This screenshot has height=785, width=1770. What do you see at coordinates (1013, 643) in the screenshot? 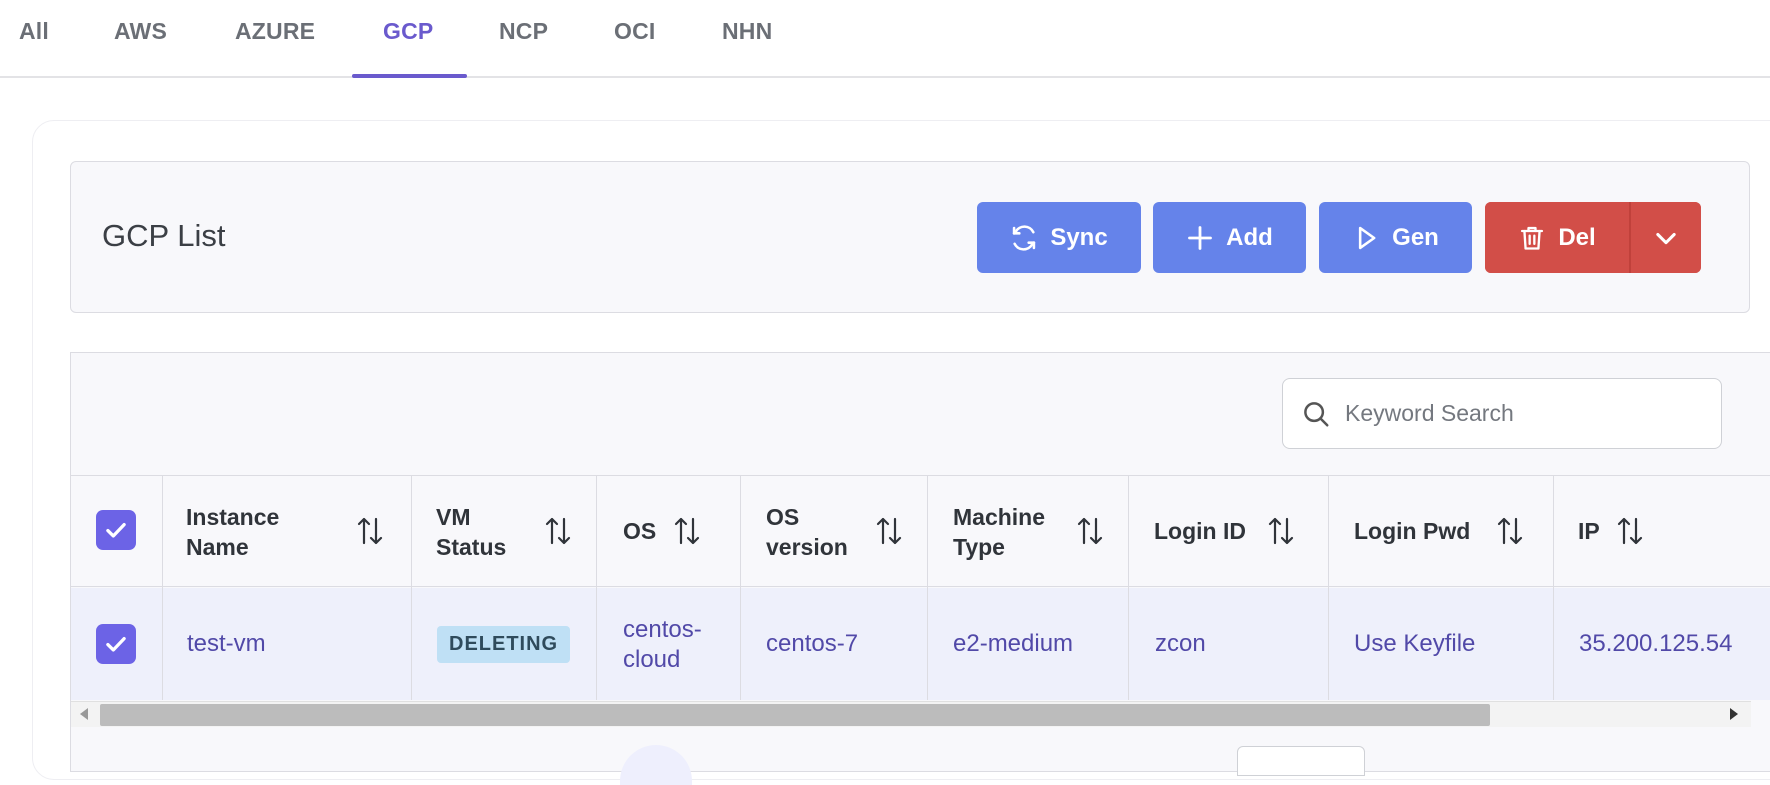
I see `cell-machine-type: e2-medium` at bounding box center [1013, 643].